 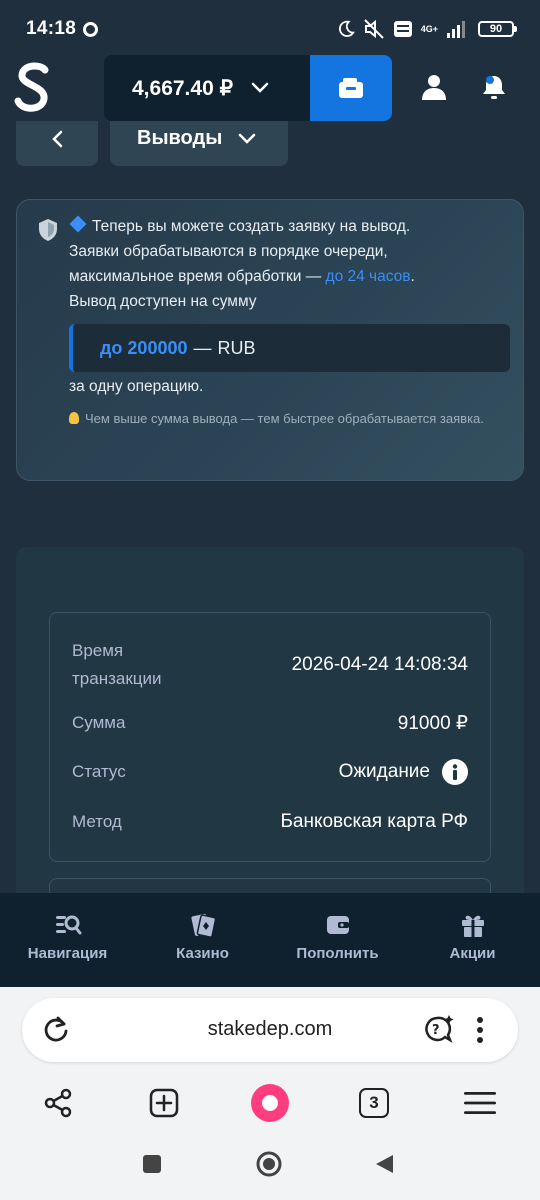 I want to click on info-icon, so click(x=455, y=772).